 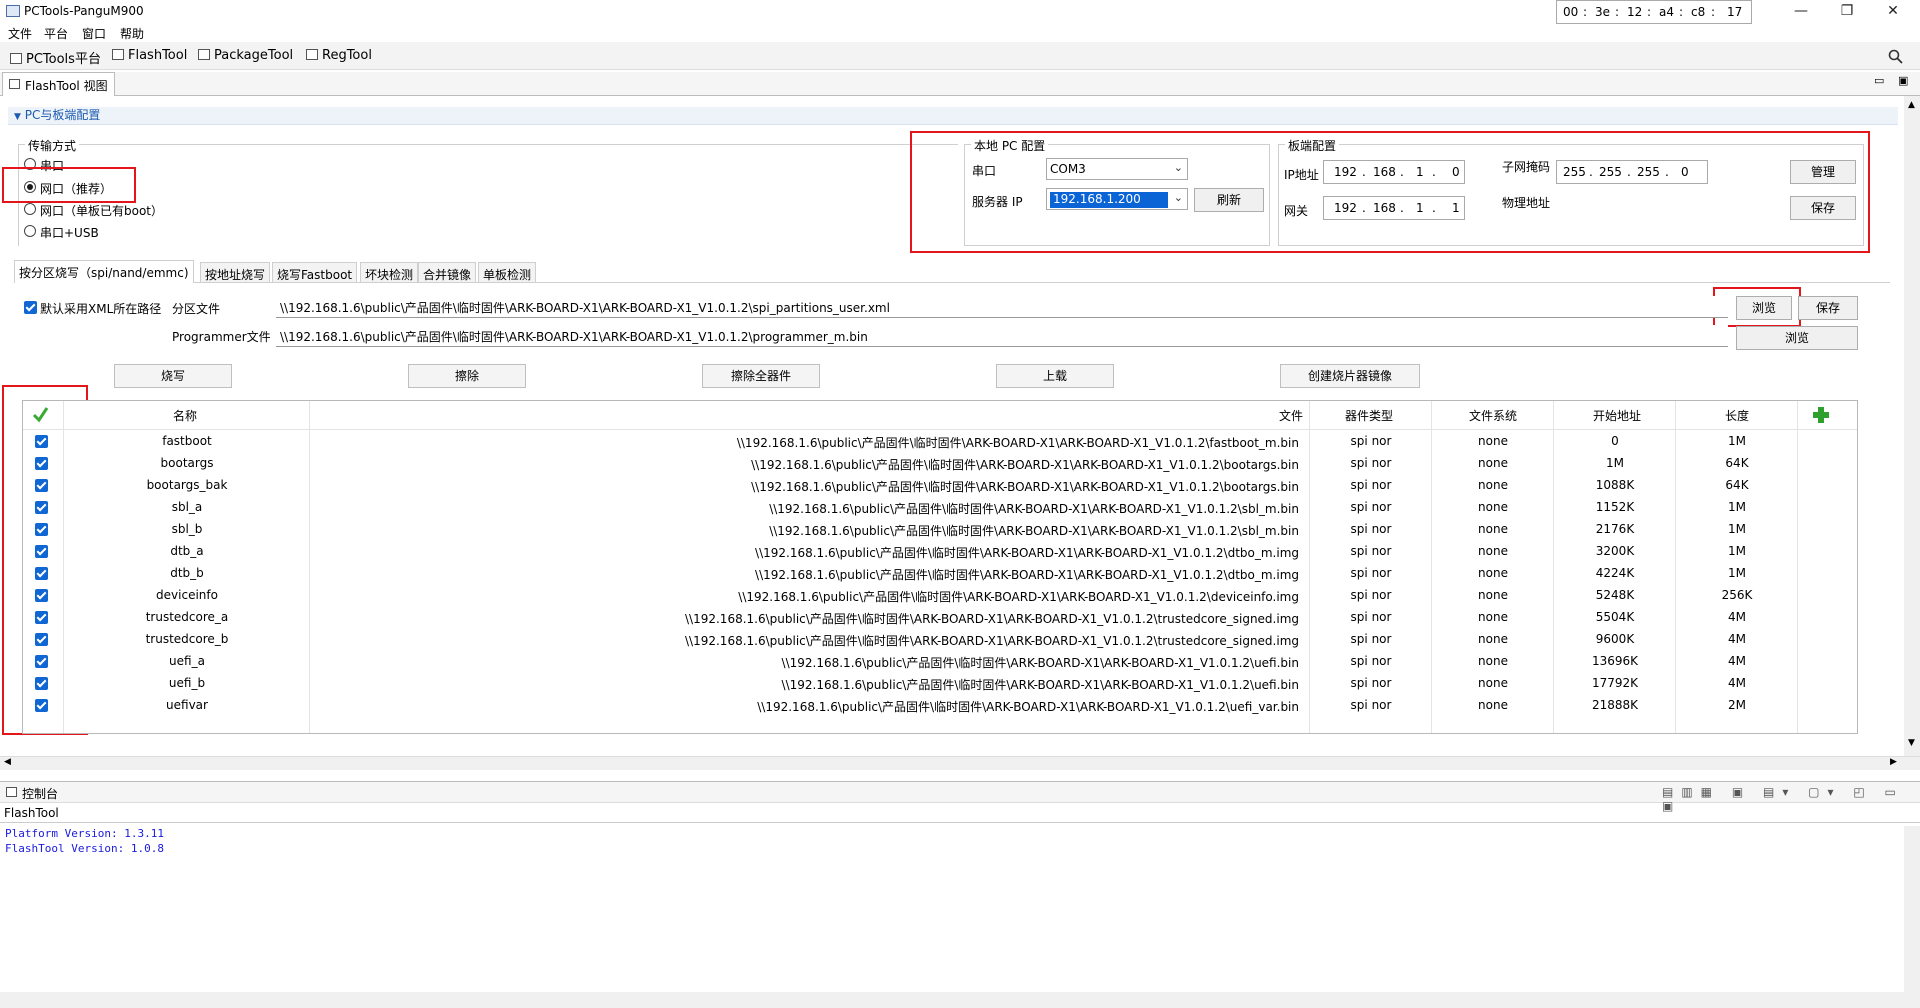 I want to click on mac-address-field: 00 : 3e : 12 : a4 : c8 : 17, so click(x=1654, y=12).